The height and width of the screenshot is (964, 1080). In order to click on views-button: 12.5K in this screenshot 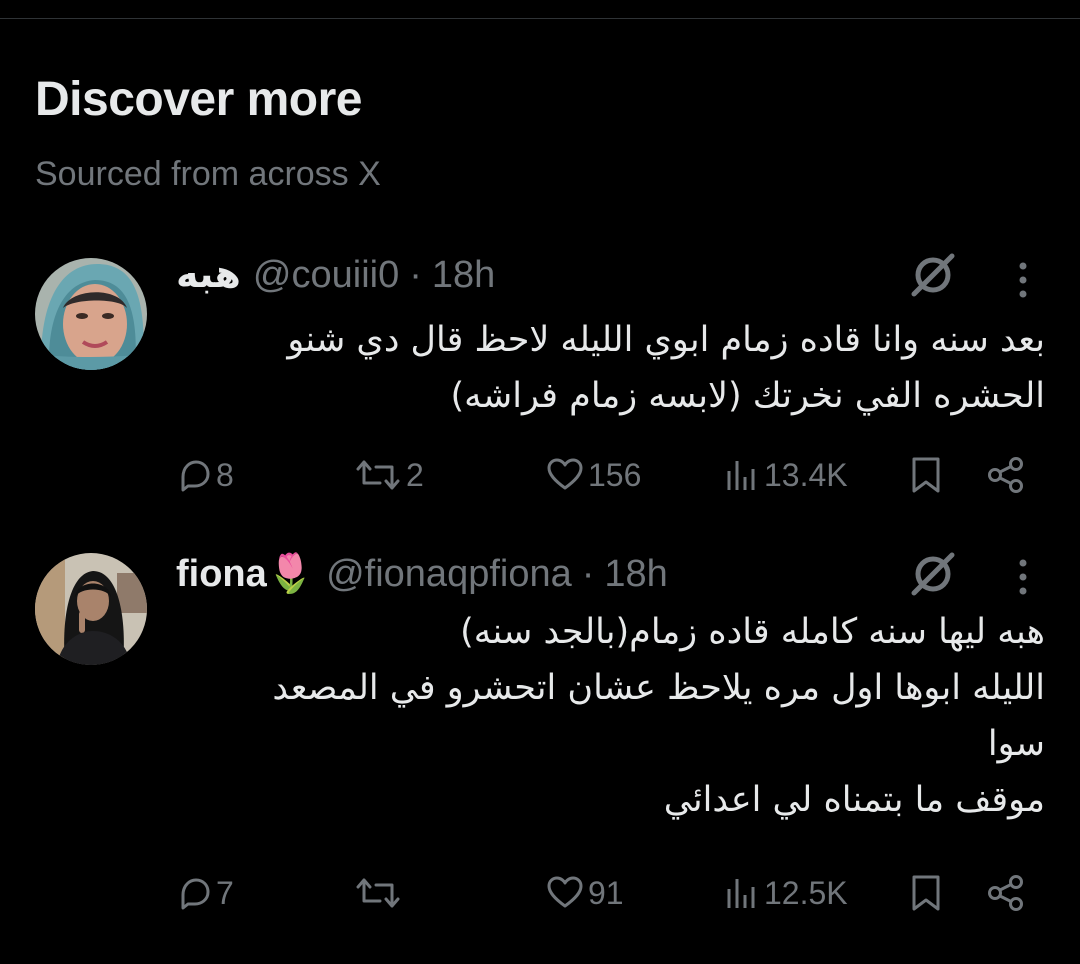, I will do `click(786, 893)`.